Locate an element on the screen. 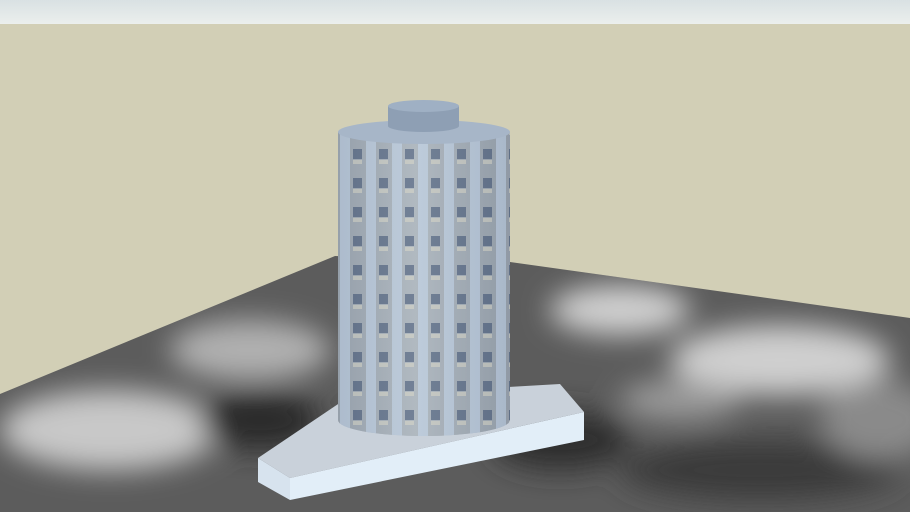 The width and height of the screenshot is (910, 512). roof-cap is located at coordinates (423, 116).